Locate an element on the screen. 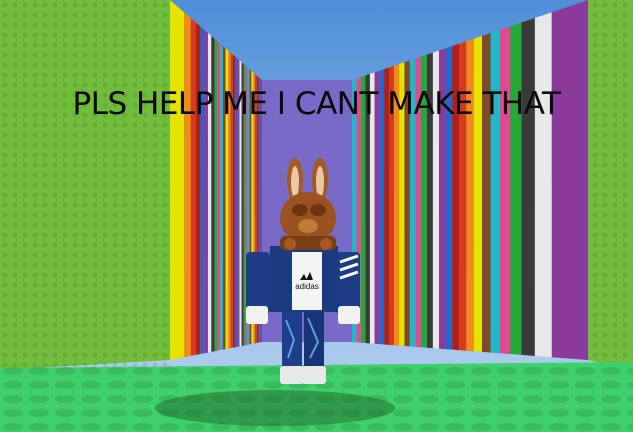  left-hand is located at coordinates (257, 315).